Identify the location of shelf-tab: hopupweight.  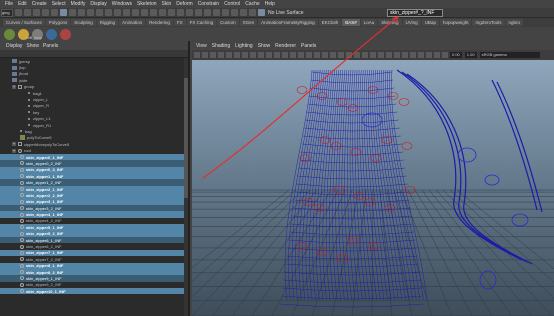
(455, 22).